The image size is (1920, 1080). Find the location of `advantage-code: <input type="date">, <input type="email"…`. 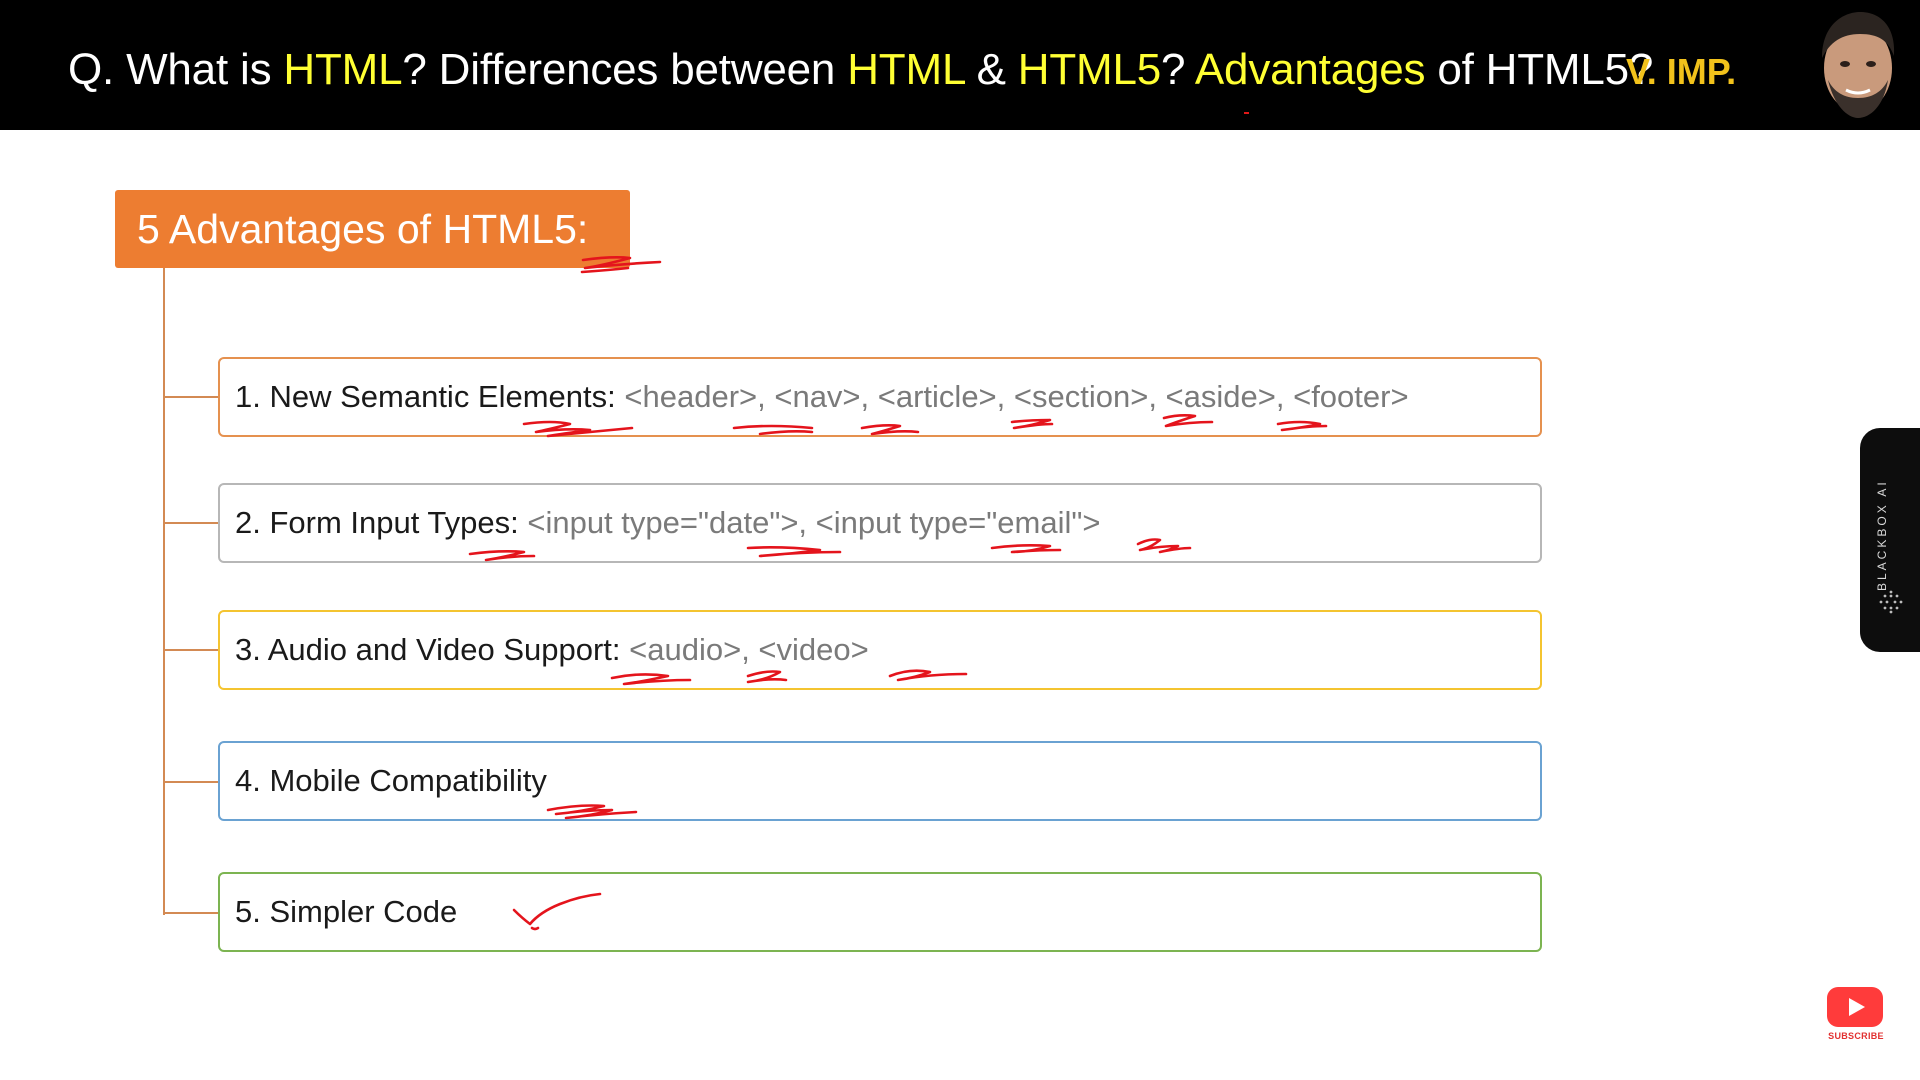

advantage-code: <input type="date">, <input type="email"… is located at coordinates (814, 522).